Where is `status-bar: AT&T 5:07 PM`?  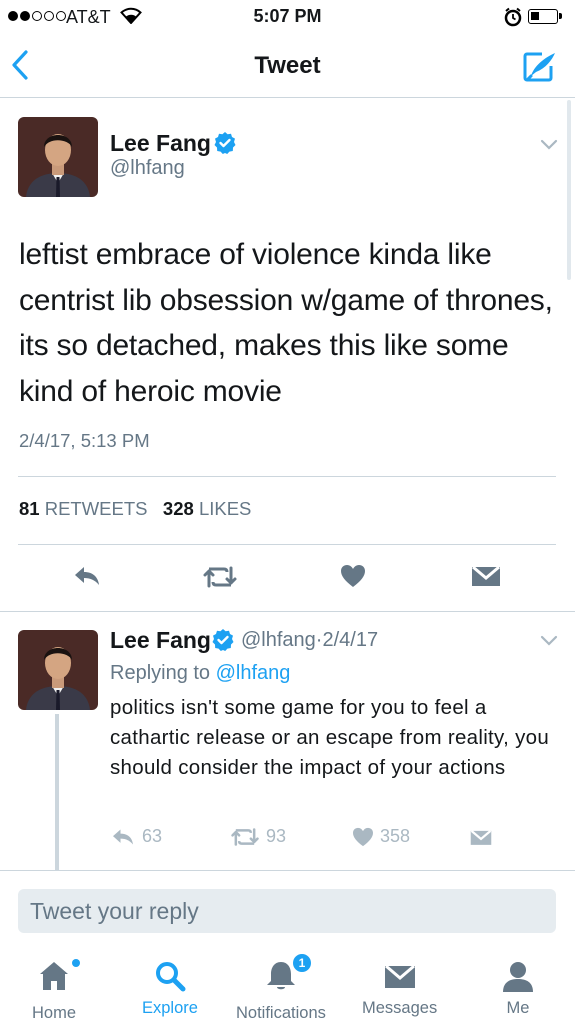 status-bar: AT&T 5:07 PM is located at coordinates (287, 17).